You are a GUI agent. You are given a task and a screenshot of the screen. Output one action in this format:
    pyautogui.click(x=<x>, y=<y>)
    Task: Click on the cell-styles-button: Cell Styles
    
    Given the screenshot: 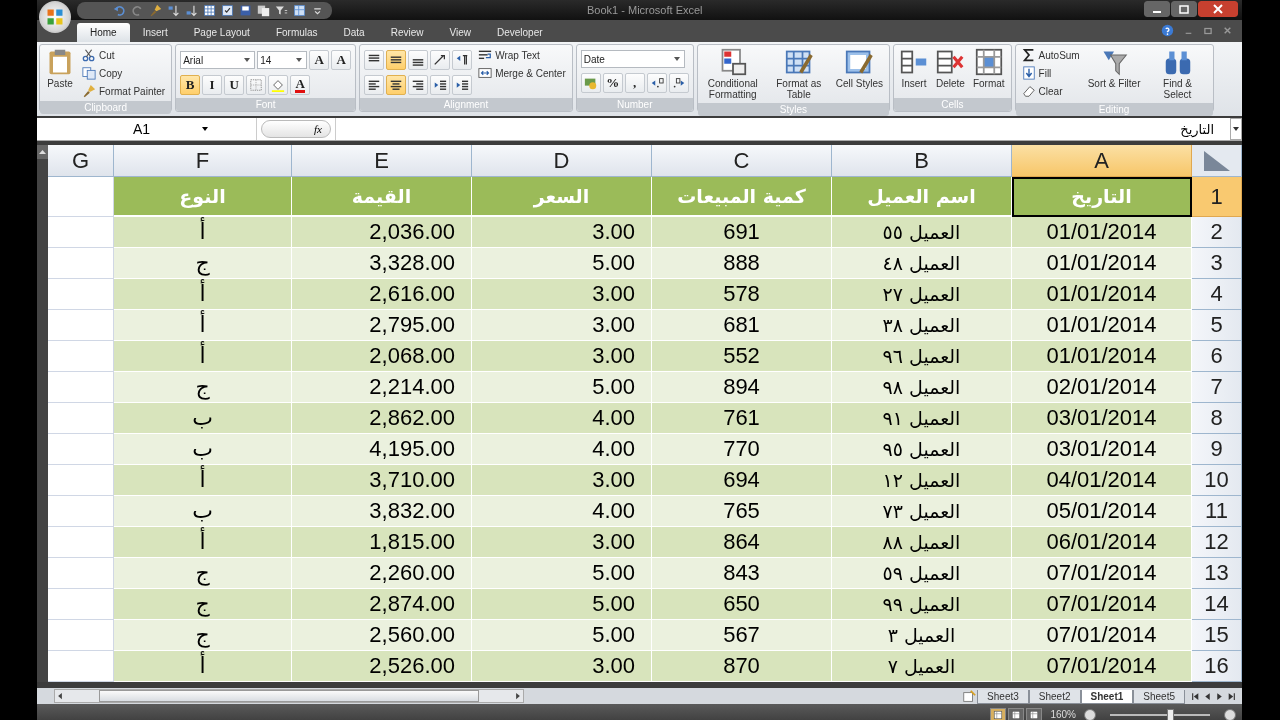 What is the action you would take?
    pyautogui.click(x=859, y=68)
    